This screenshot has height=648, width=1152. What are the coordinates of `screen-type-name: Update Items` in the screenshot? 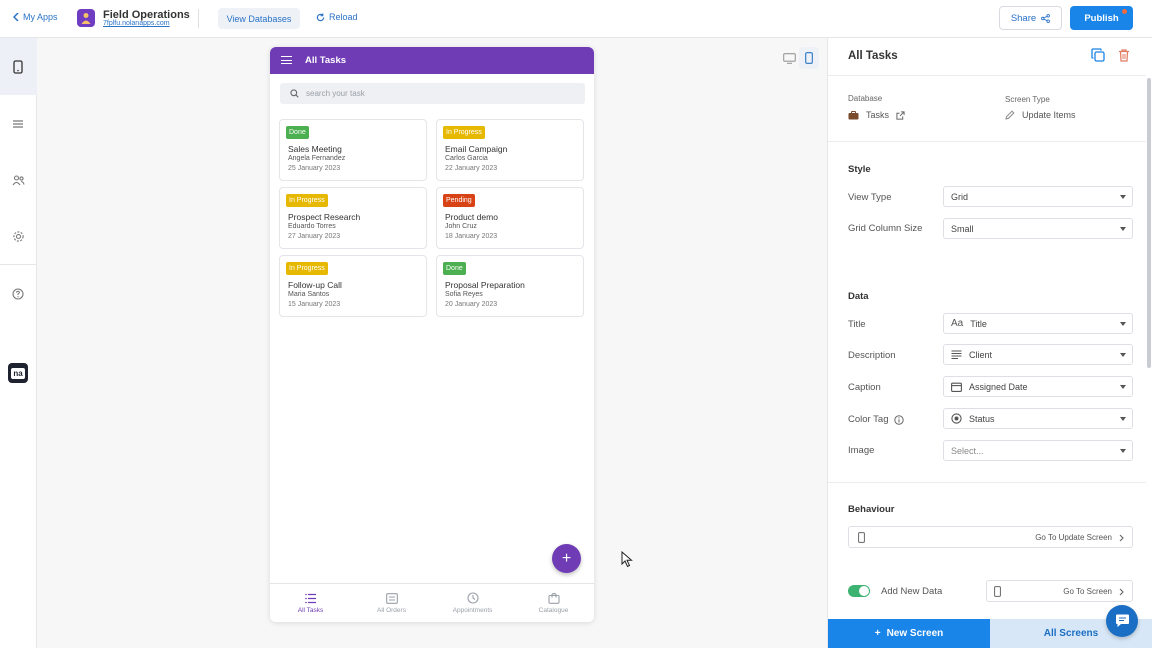 It's located at (1049, 115).